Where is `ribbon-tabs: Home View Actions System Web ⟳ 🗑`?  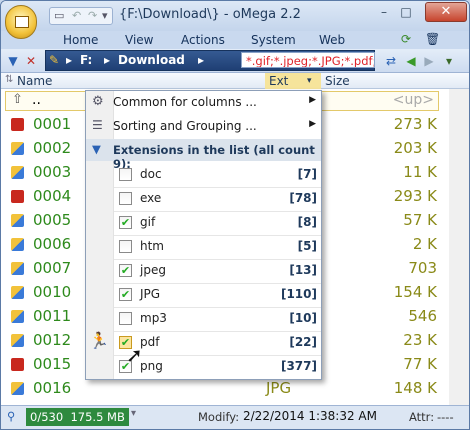 ribbon-tabs: Home View Actions System Web ⟳ 🗑 is located at coordinates (235, 40).